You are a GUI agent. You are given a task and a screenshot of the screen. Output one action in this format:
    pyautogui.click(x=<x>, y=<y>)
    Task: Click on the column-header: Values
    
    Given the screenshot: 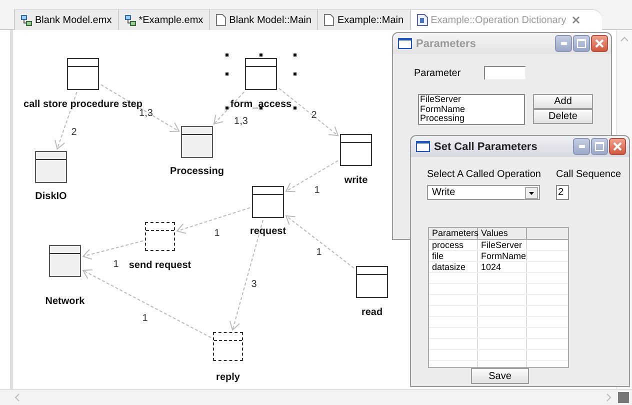 What is the action you would take?
    pyautogui.click(x=502, y=233)
    